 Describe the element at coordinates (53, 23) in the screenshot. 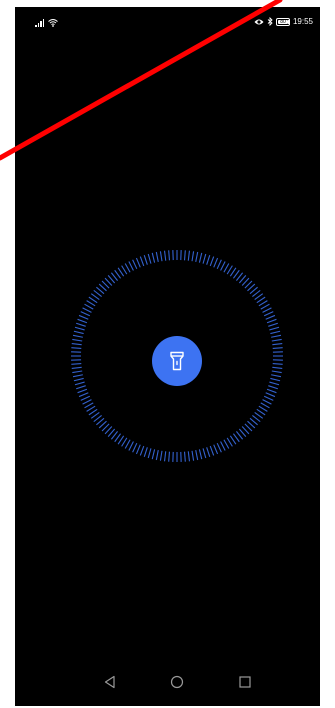

I see `wifi-icon` at that location.